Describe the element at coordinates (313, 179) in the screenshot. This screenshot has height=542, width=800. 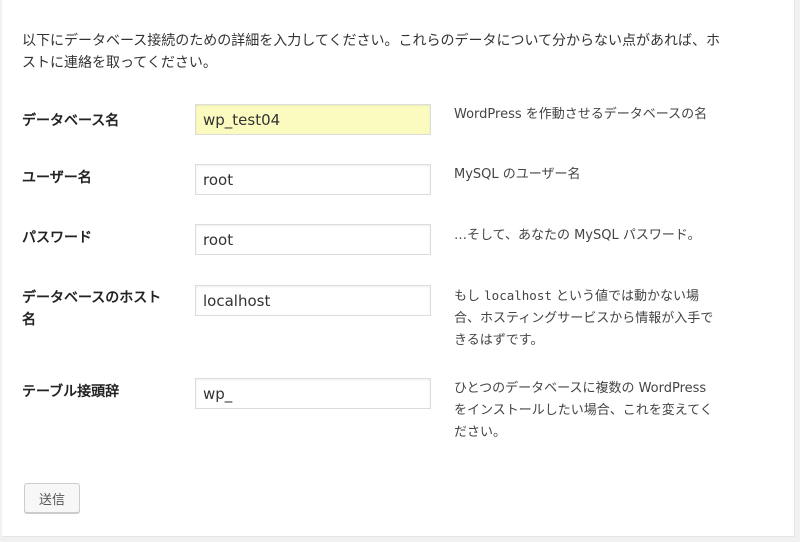
I see `username-input` at that location.